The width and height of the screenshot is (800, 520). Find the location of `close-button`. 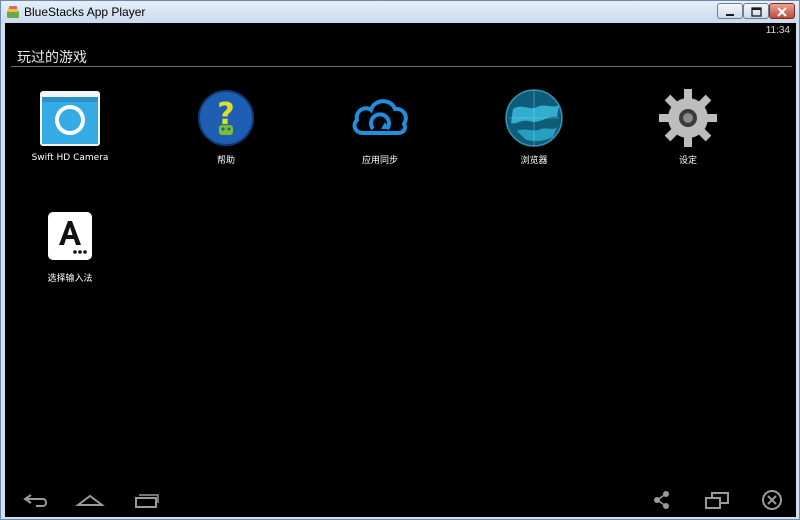

close-button is located at coordinates (782, 11).